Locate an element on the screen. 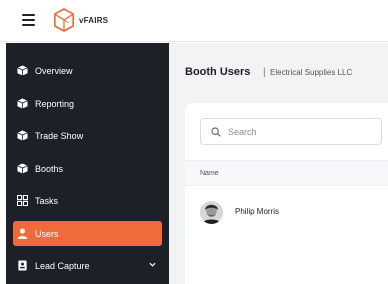 The width and height of the screenshot is (388, 284). sidebar-item-reporting: Reporting is located at coordinates (87, 103).